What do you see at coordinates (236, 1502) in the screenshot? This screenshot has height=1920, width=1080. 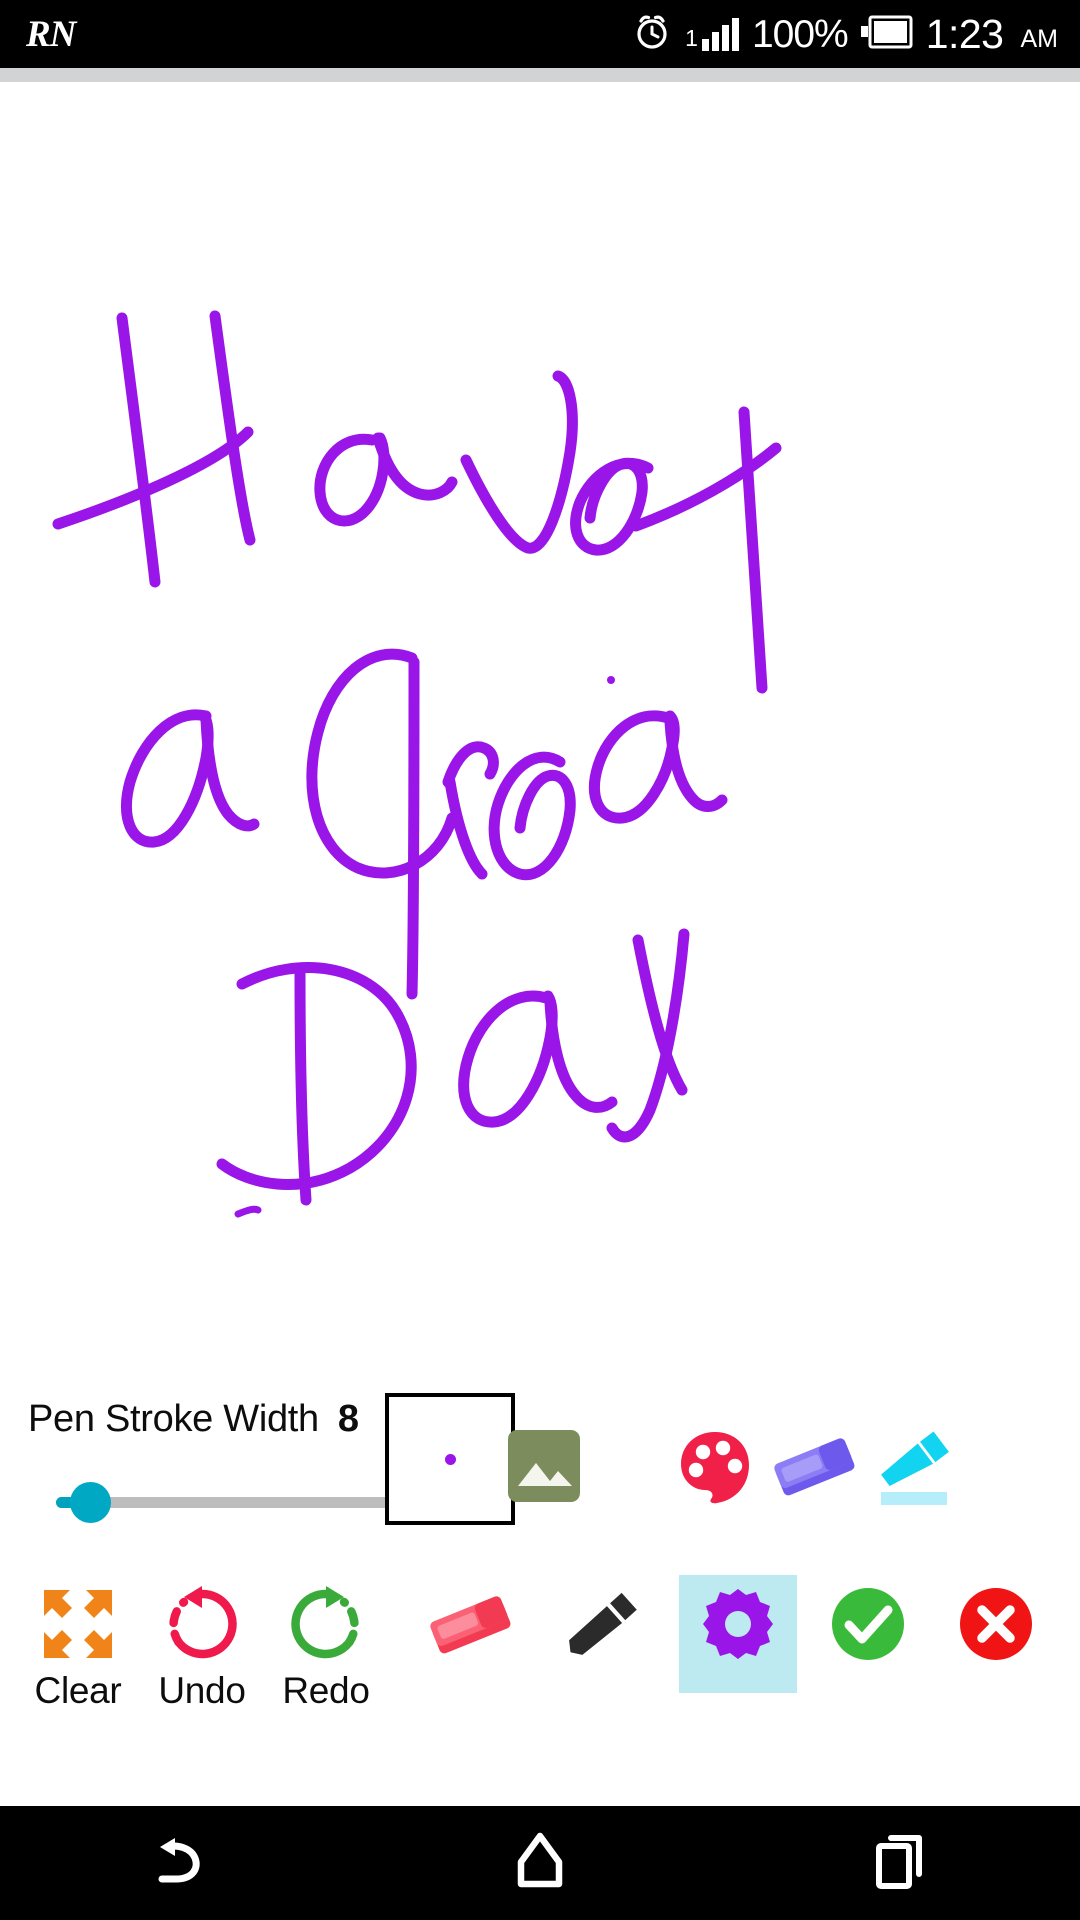 I see `pen-stroke-width-slider` at bounding box center [236, 1502].